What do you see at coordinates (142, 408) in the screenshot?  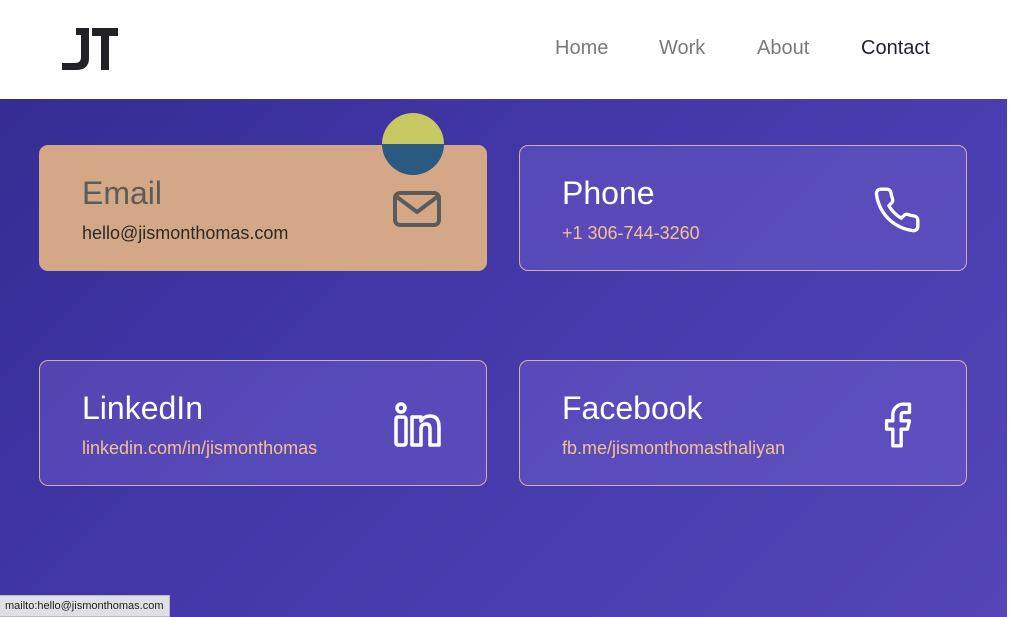 I see `card-title: LinkedIn` at bounding box center [142, 408].